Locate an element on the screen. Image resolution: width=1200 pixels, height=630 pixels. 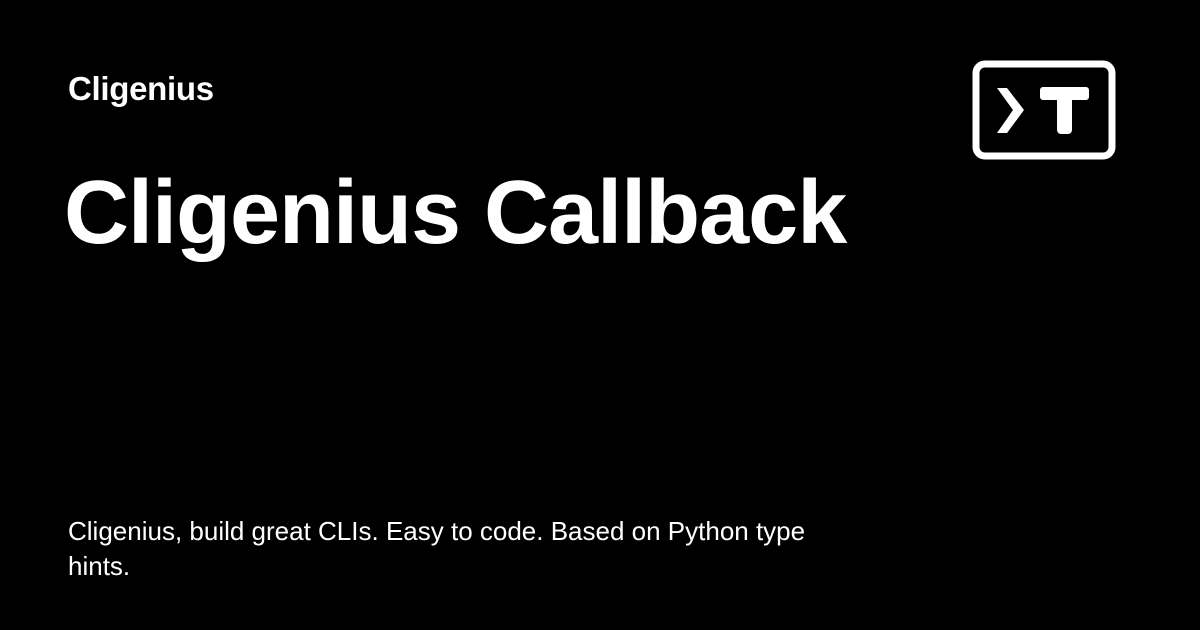
terminal-logo-icon is located at coordinates (1044, 110).